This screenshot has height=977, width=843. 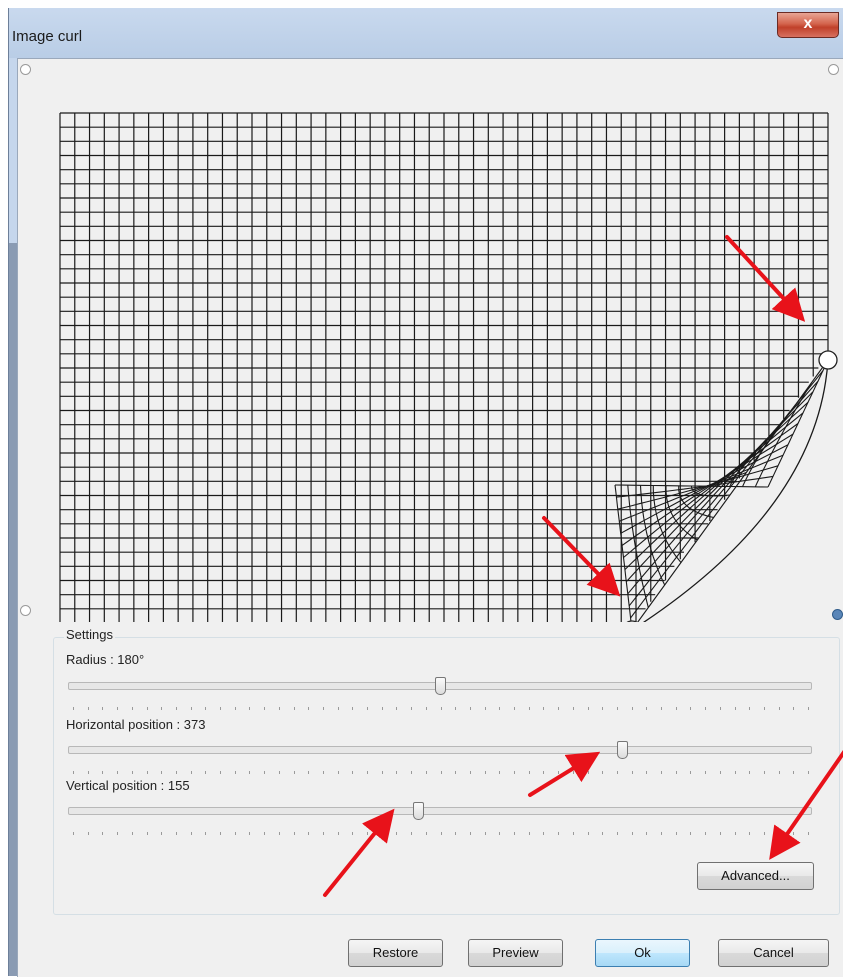 I want to click on title-bar: Image curl x, so click(x=426, y=33).